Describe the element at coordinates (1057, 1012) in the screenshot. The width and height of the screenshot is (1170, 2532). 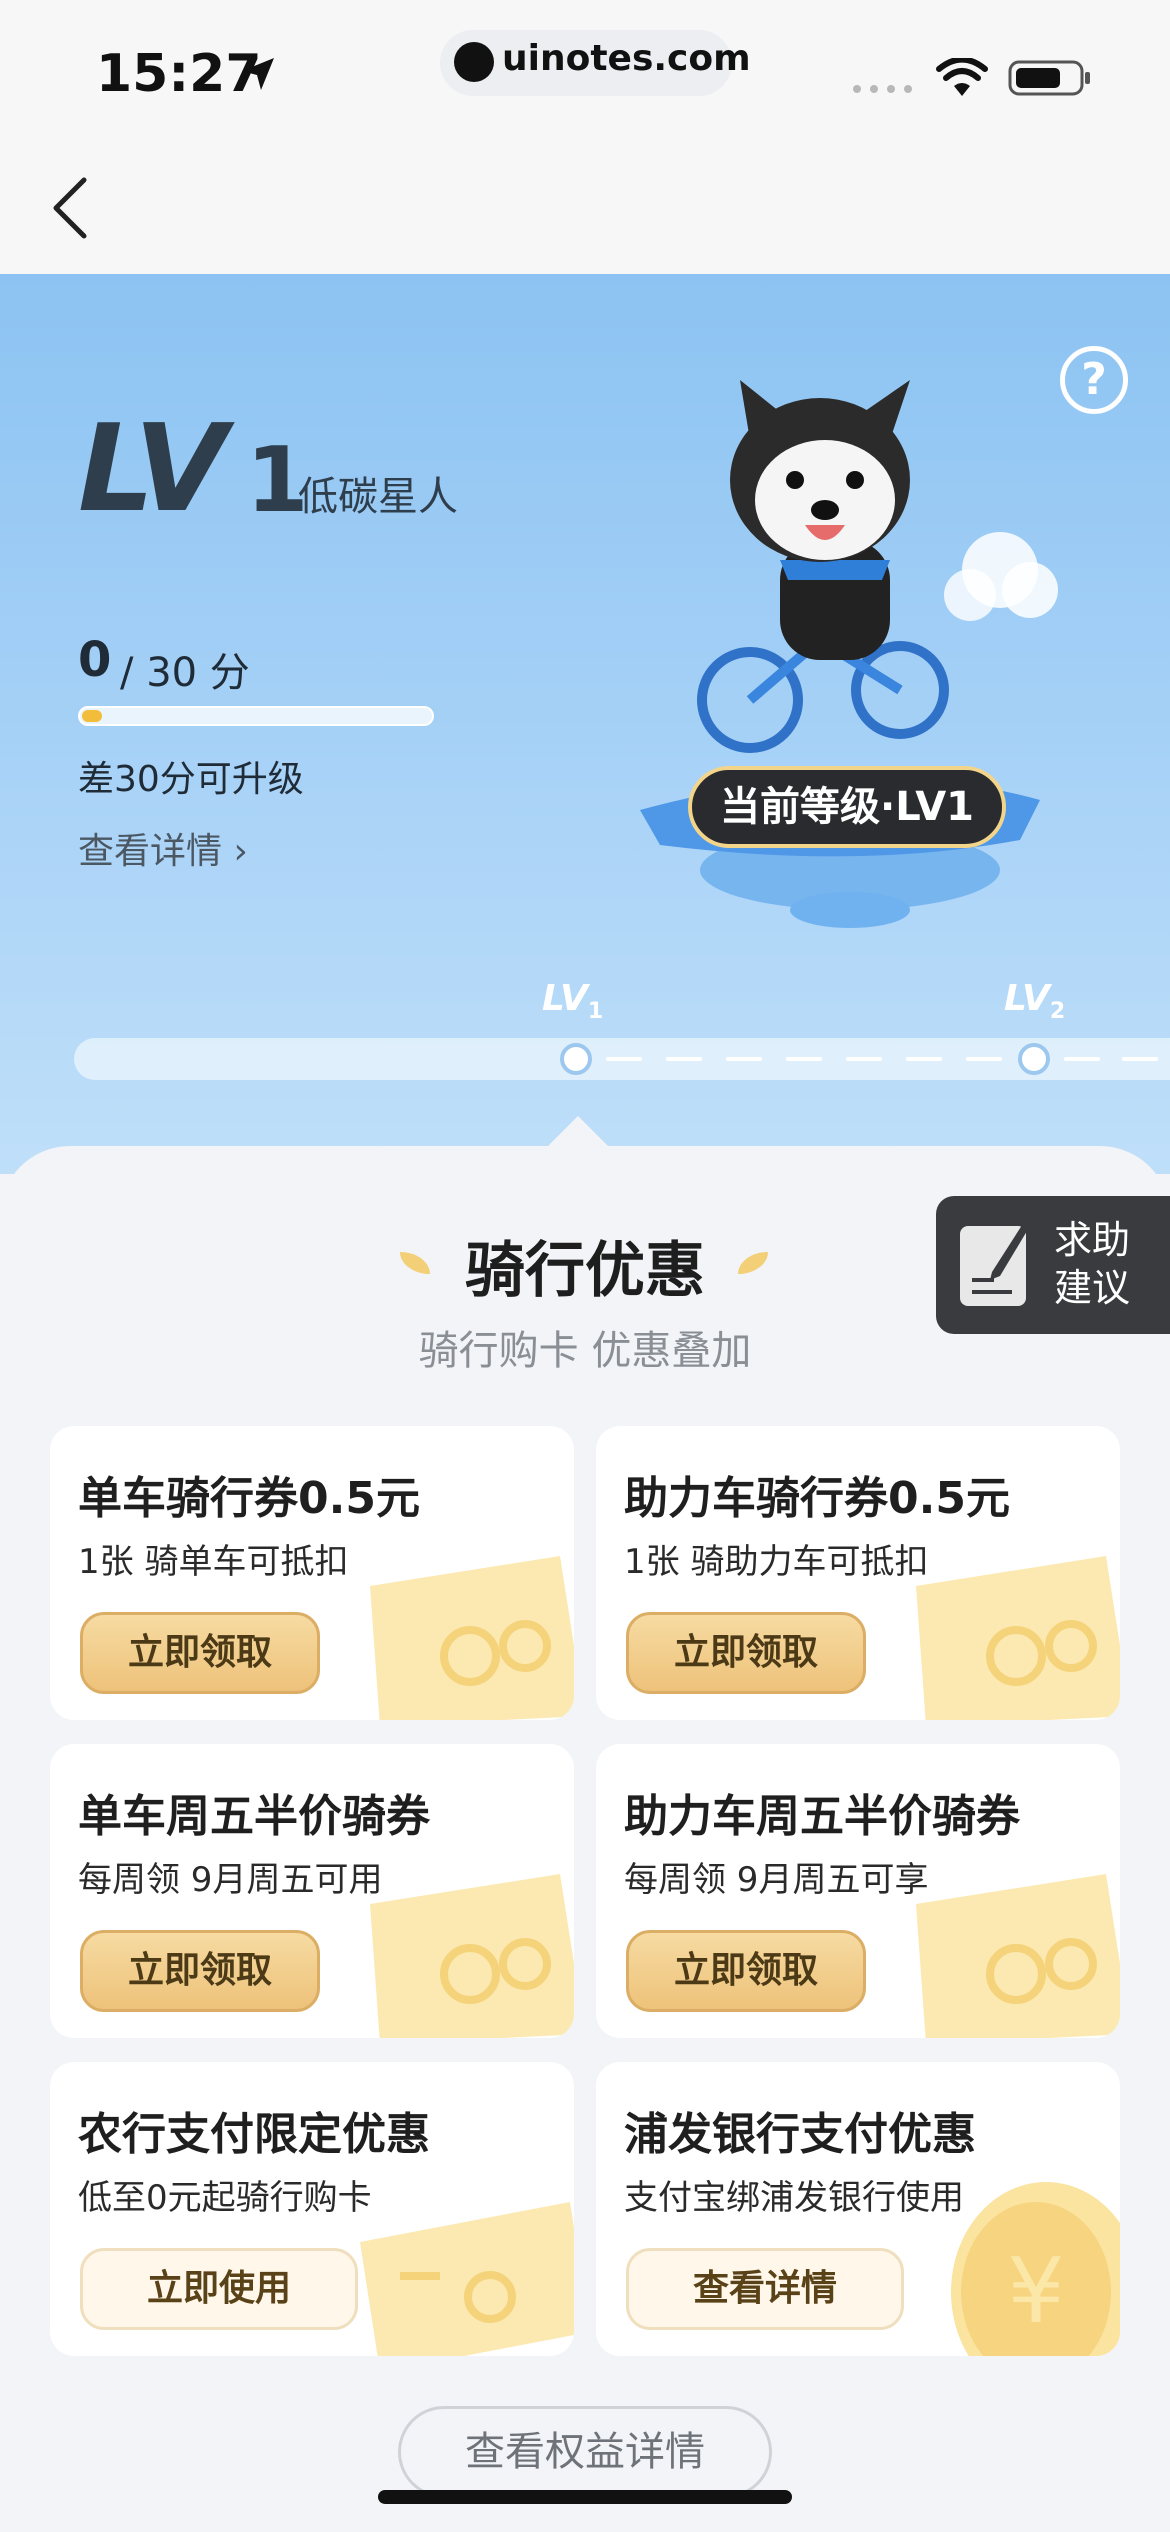
I see `track-lv2-sub: 2` at that location.